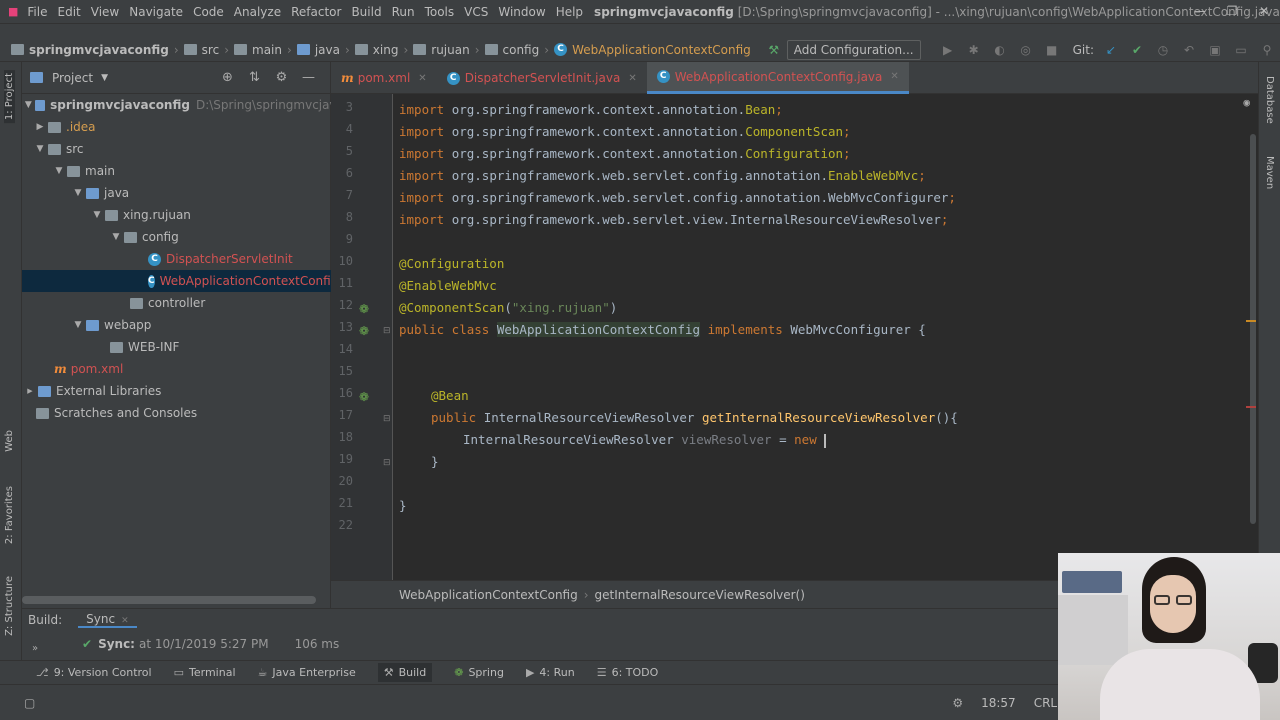 The image size is (1280, 720). Describe the element at coordinates (307, 672) in the screenshot. I see `tool-java-enterprise: ☕ Java Enterprise` at that location.